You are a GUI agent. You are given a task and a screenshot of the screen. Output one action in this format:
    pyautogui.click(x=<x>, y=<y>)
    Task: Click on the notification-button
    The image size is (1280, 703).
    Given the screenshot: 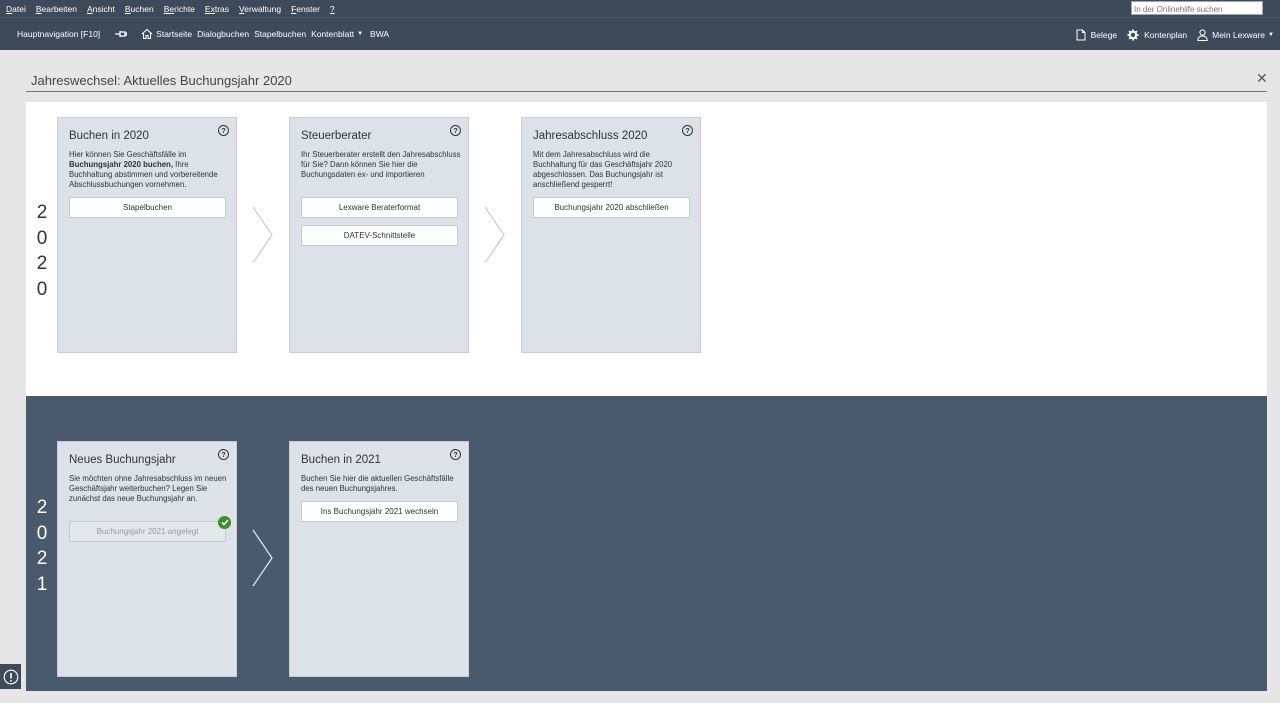 What is the action you would take?
    pyautogui.click(x=10, y=676)
    